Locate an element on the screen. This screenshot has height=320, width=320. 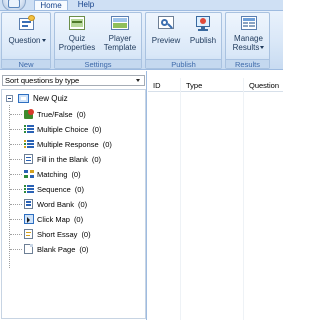
question-button: Question is located at coordinates (27, 30).